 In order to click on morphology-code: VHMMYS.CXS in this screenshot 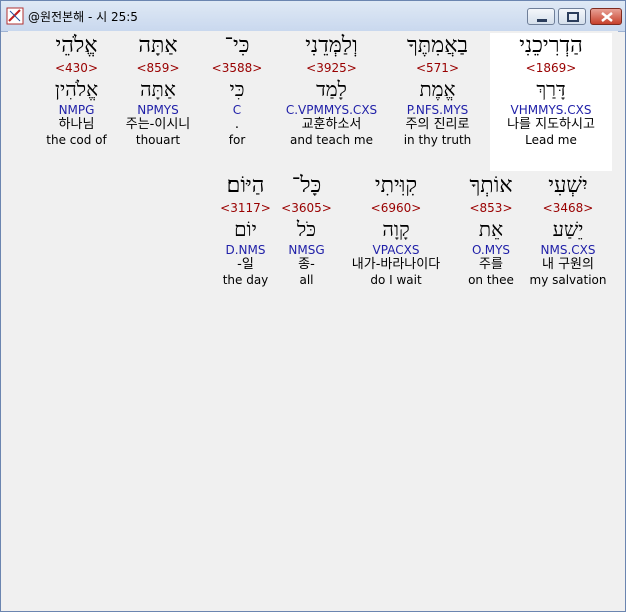, I will do `click(551, 110)`.